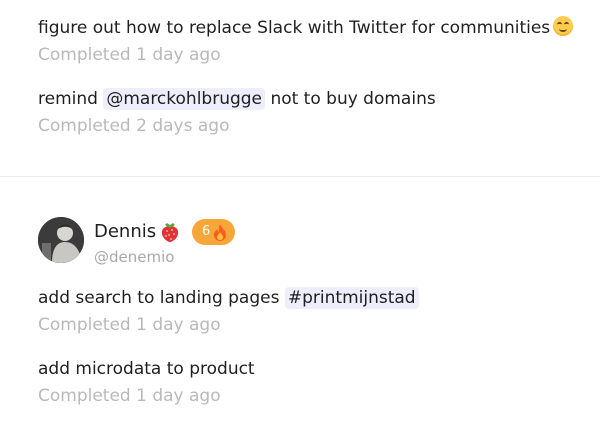 The height and width of the screenshot is (423, 600). What do you see at coordinates (353, 99) in the screenshot?
I see `task-text-suffix: not to buy domains` at bounding box center [353, 99].